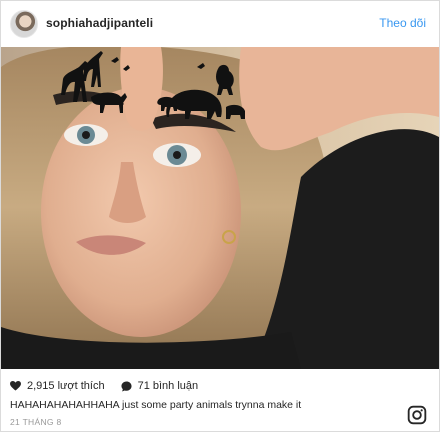 Image resolution: width=440 pixels, height=433 pixels. Describe the element at coordinates (66, 386) in the screenshot. I see `likes-count: 2,915 lượt thích` at that location.